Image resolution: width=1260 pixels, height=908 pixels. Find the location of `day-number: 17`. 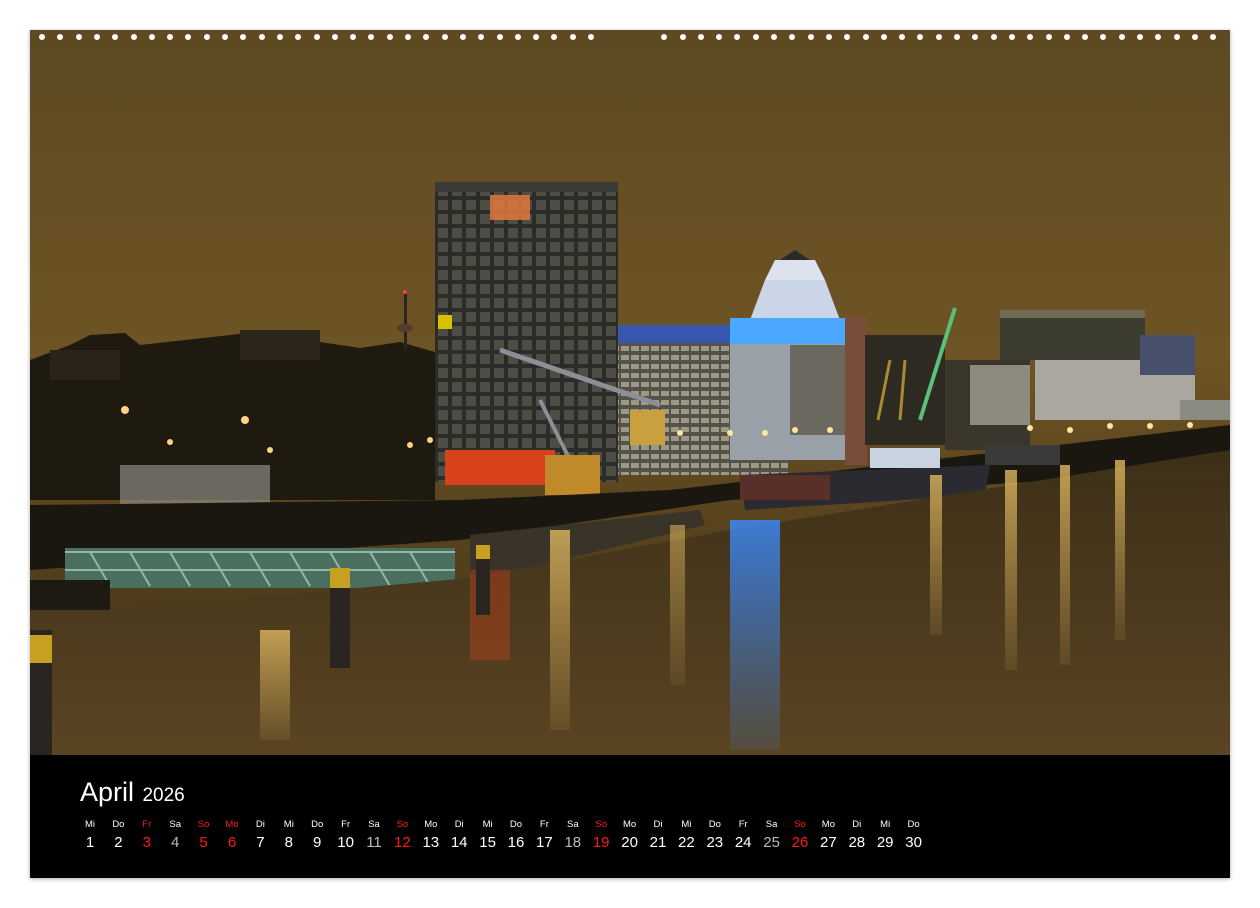

day-number: 17 is located at coordinates (544, 842).